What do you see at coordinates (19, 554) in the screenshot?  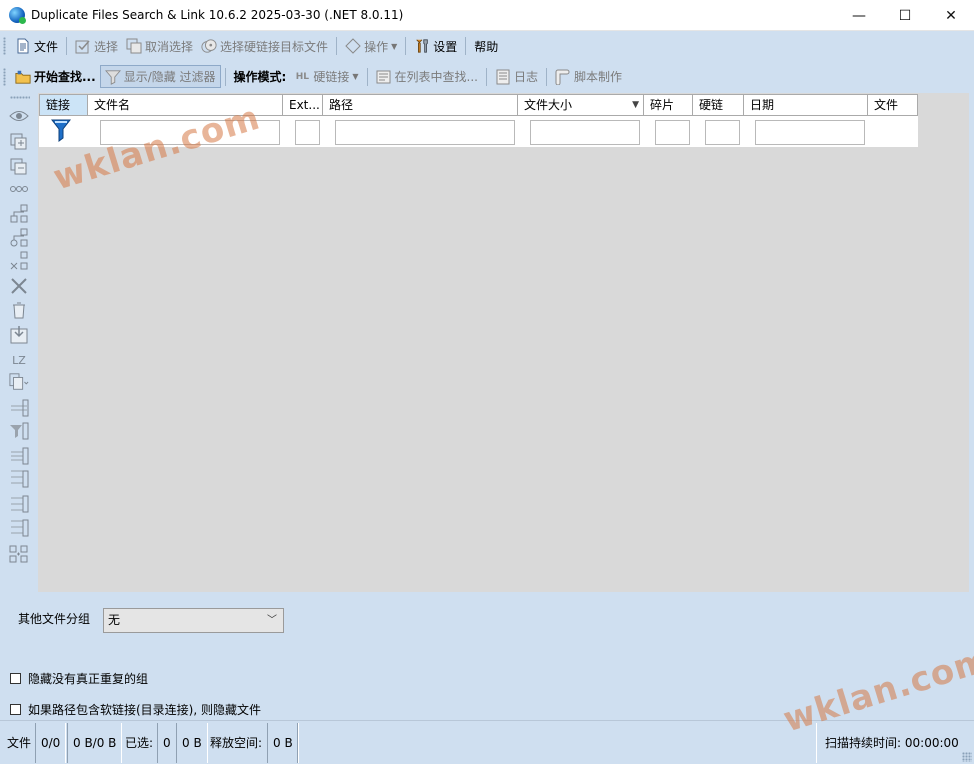 I see `split-icon` at bounding box center [19, 554].